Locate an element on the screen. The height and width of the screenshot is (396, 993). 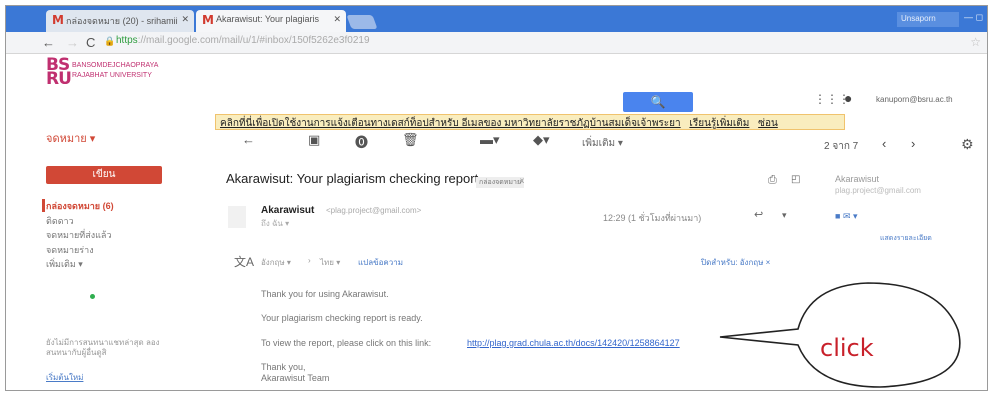
contact-actions: ■ ✉ ▾ is located at coordinates (846, 216).